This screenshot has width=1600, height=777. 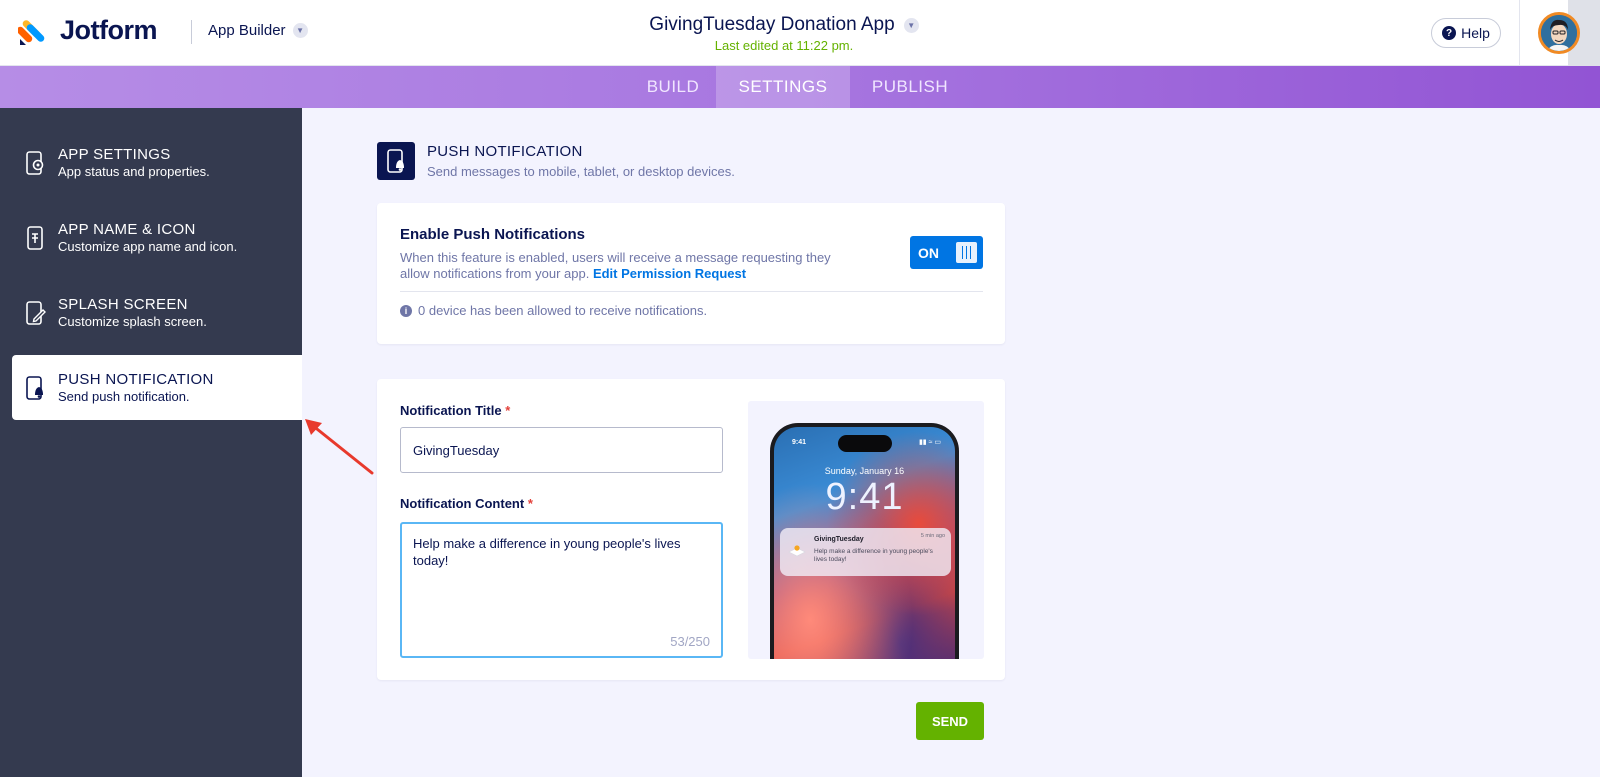 I want to click on status-bar-icons: ▮▮ ≈ ▭, so click(x=929, y=442).